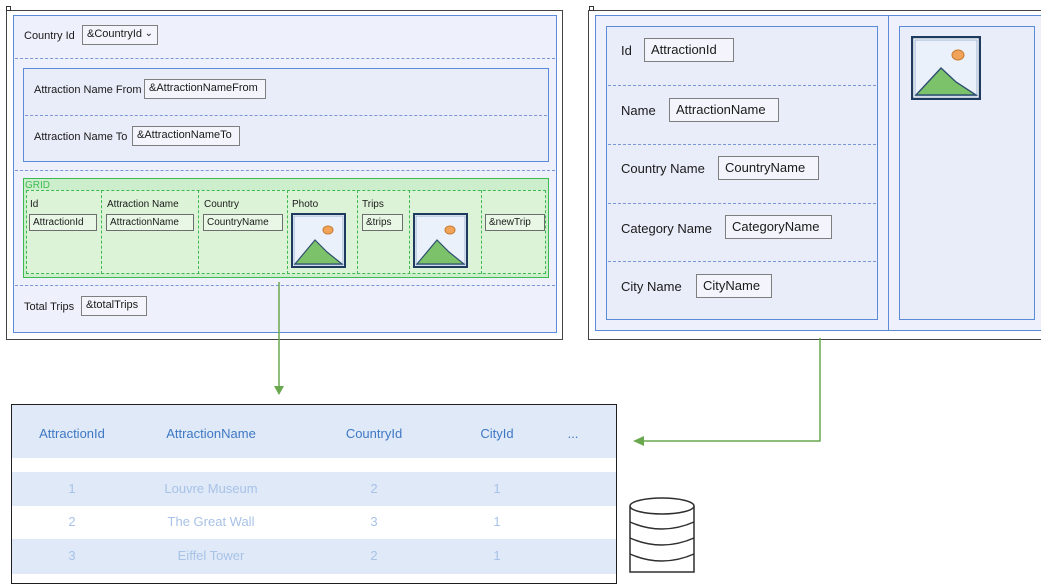  Describe the element at coordinates (662, 535) in the screenshot. I see `database-icon` at that location.